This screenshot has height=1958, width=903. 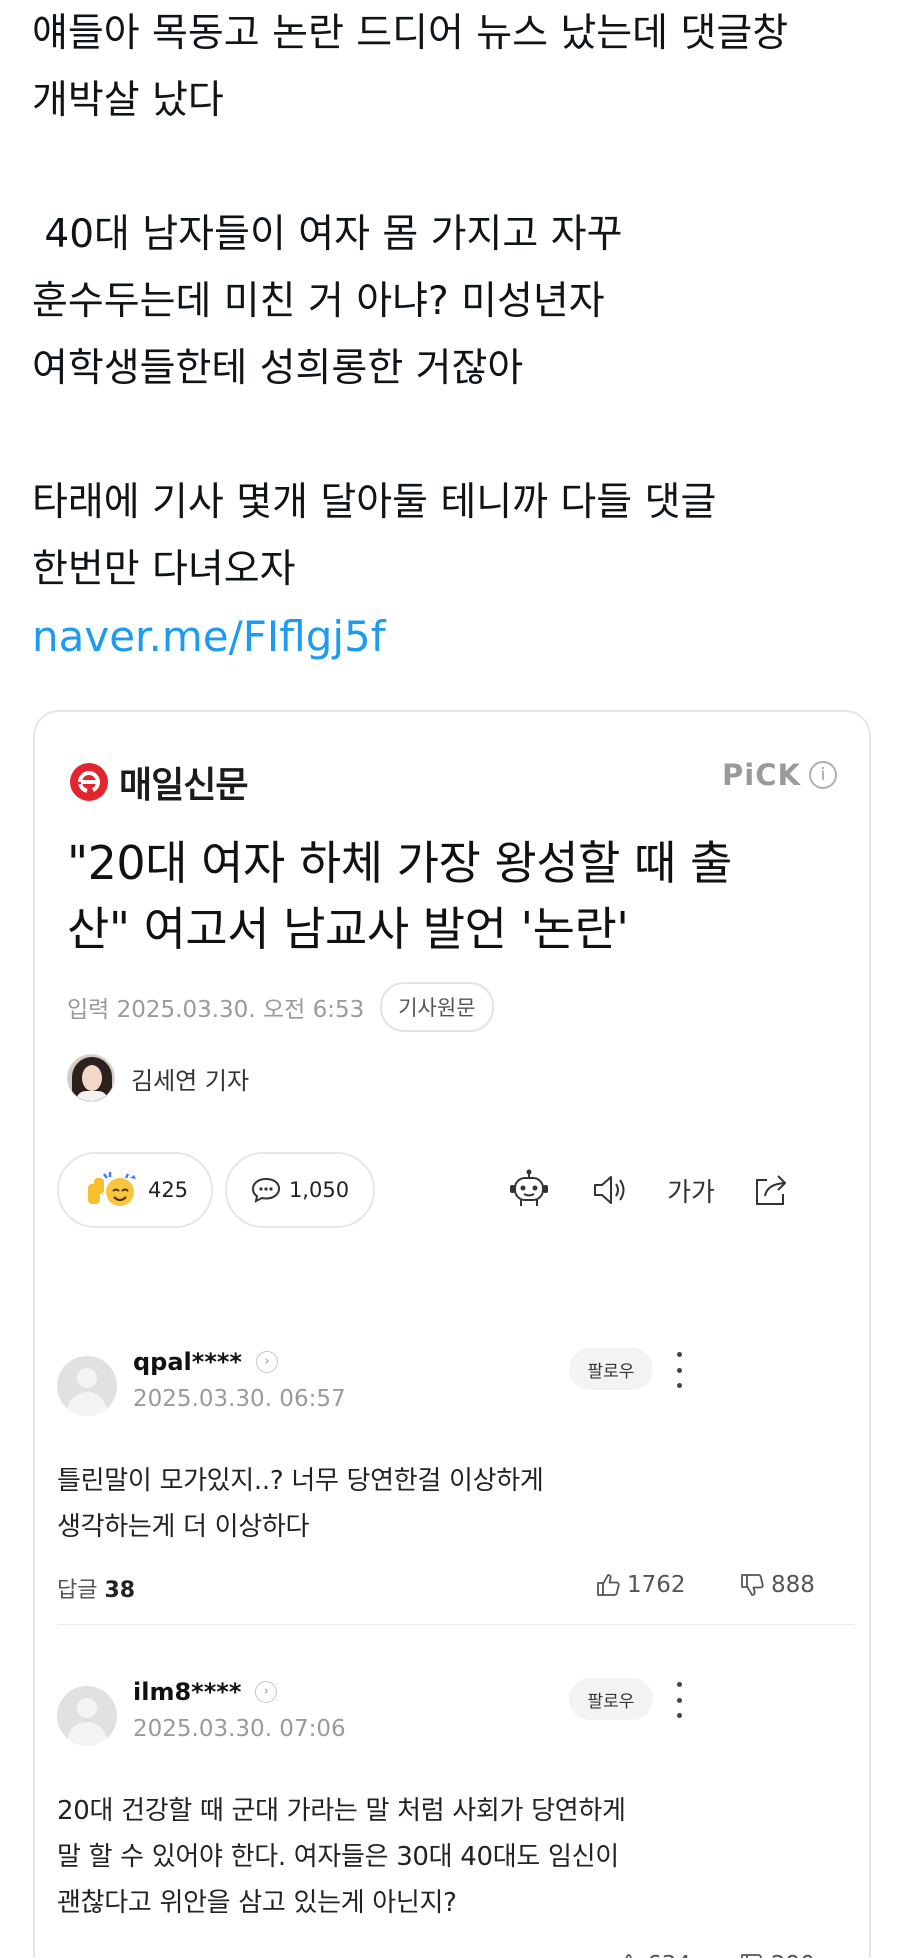 What do you see at coordinates (111, 1189) in the screenshot?
I see `reaction-emoji-icon` at bounding box center [111, 1189].